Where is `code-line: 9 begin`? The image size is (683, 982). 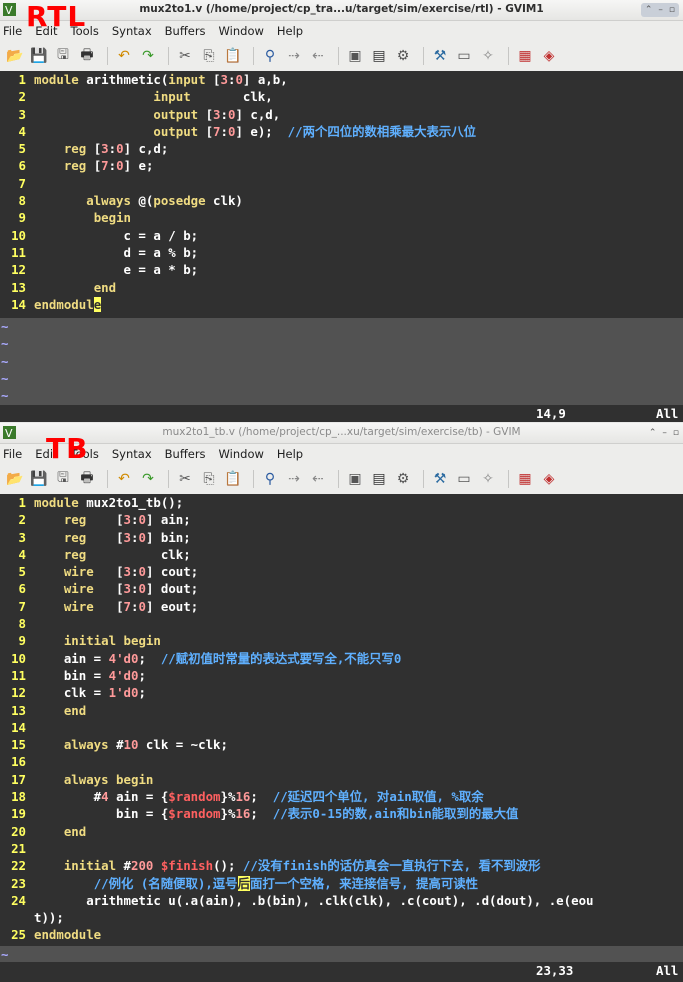 code-line: 9 begin is located at coordinates (341, 217).